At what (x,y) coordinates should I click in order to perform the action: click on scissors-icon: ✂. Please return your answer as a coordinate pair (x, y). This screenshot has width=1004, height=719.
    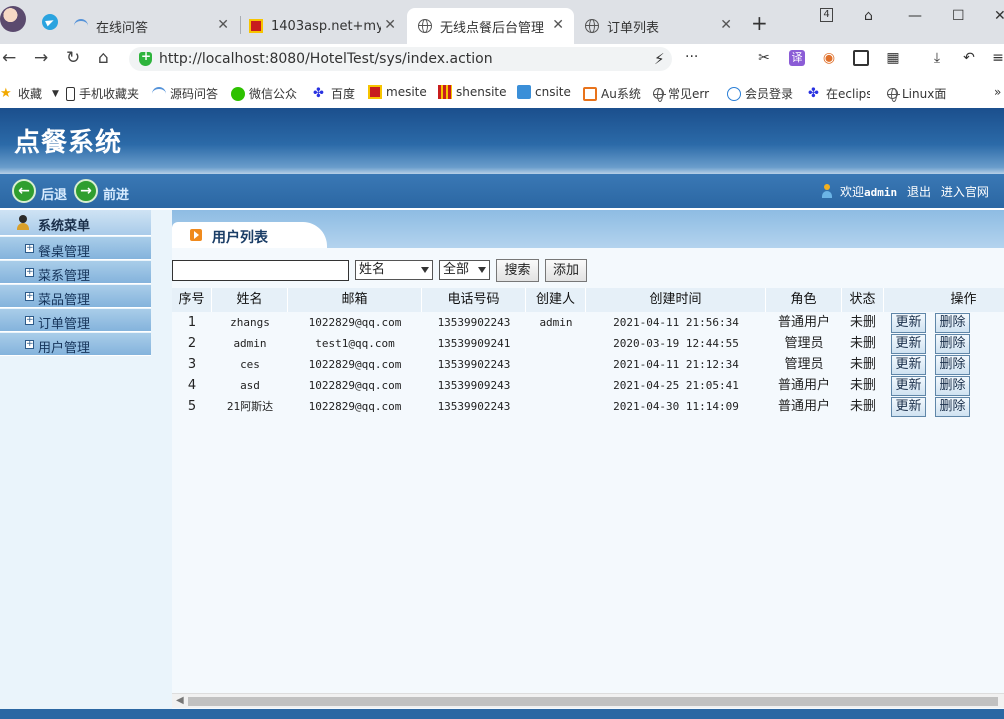
    Looking at the image, I should click on (764, 58).